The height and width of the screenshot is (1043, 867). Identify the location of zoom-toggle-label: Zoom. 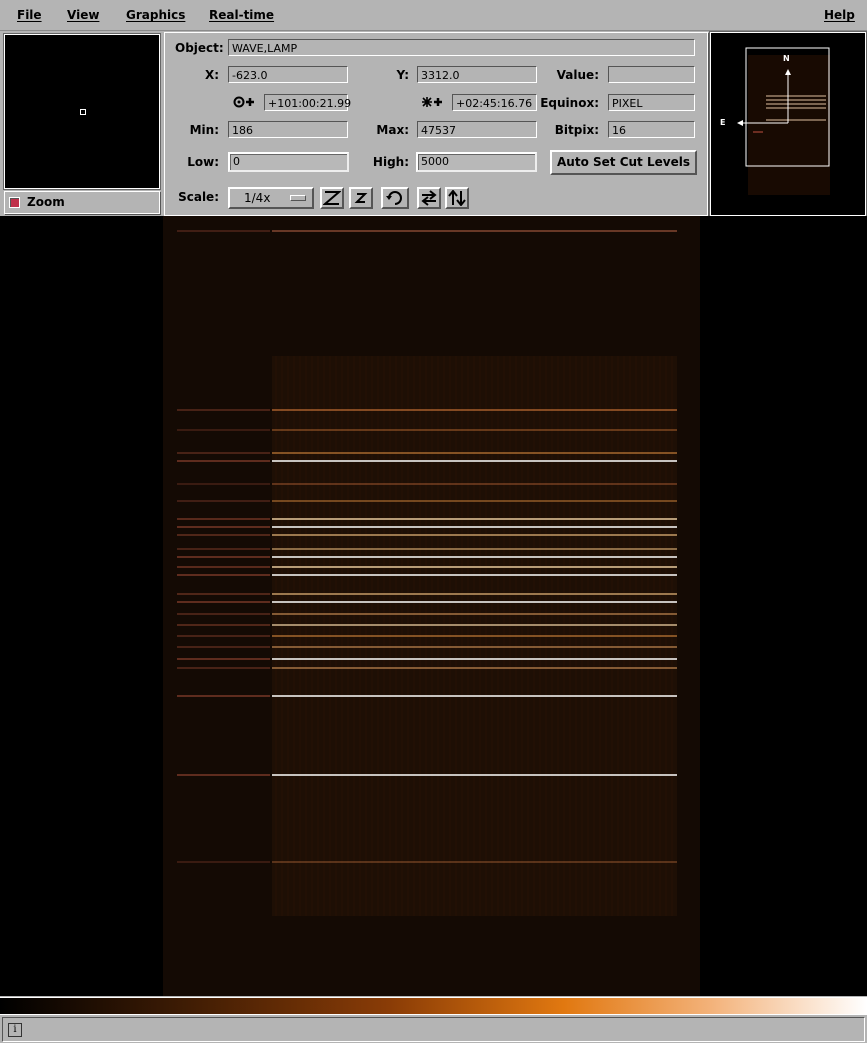
(46, 202).